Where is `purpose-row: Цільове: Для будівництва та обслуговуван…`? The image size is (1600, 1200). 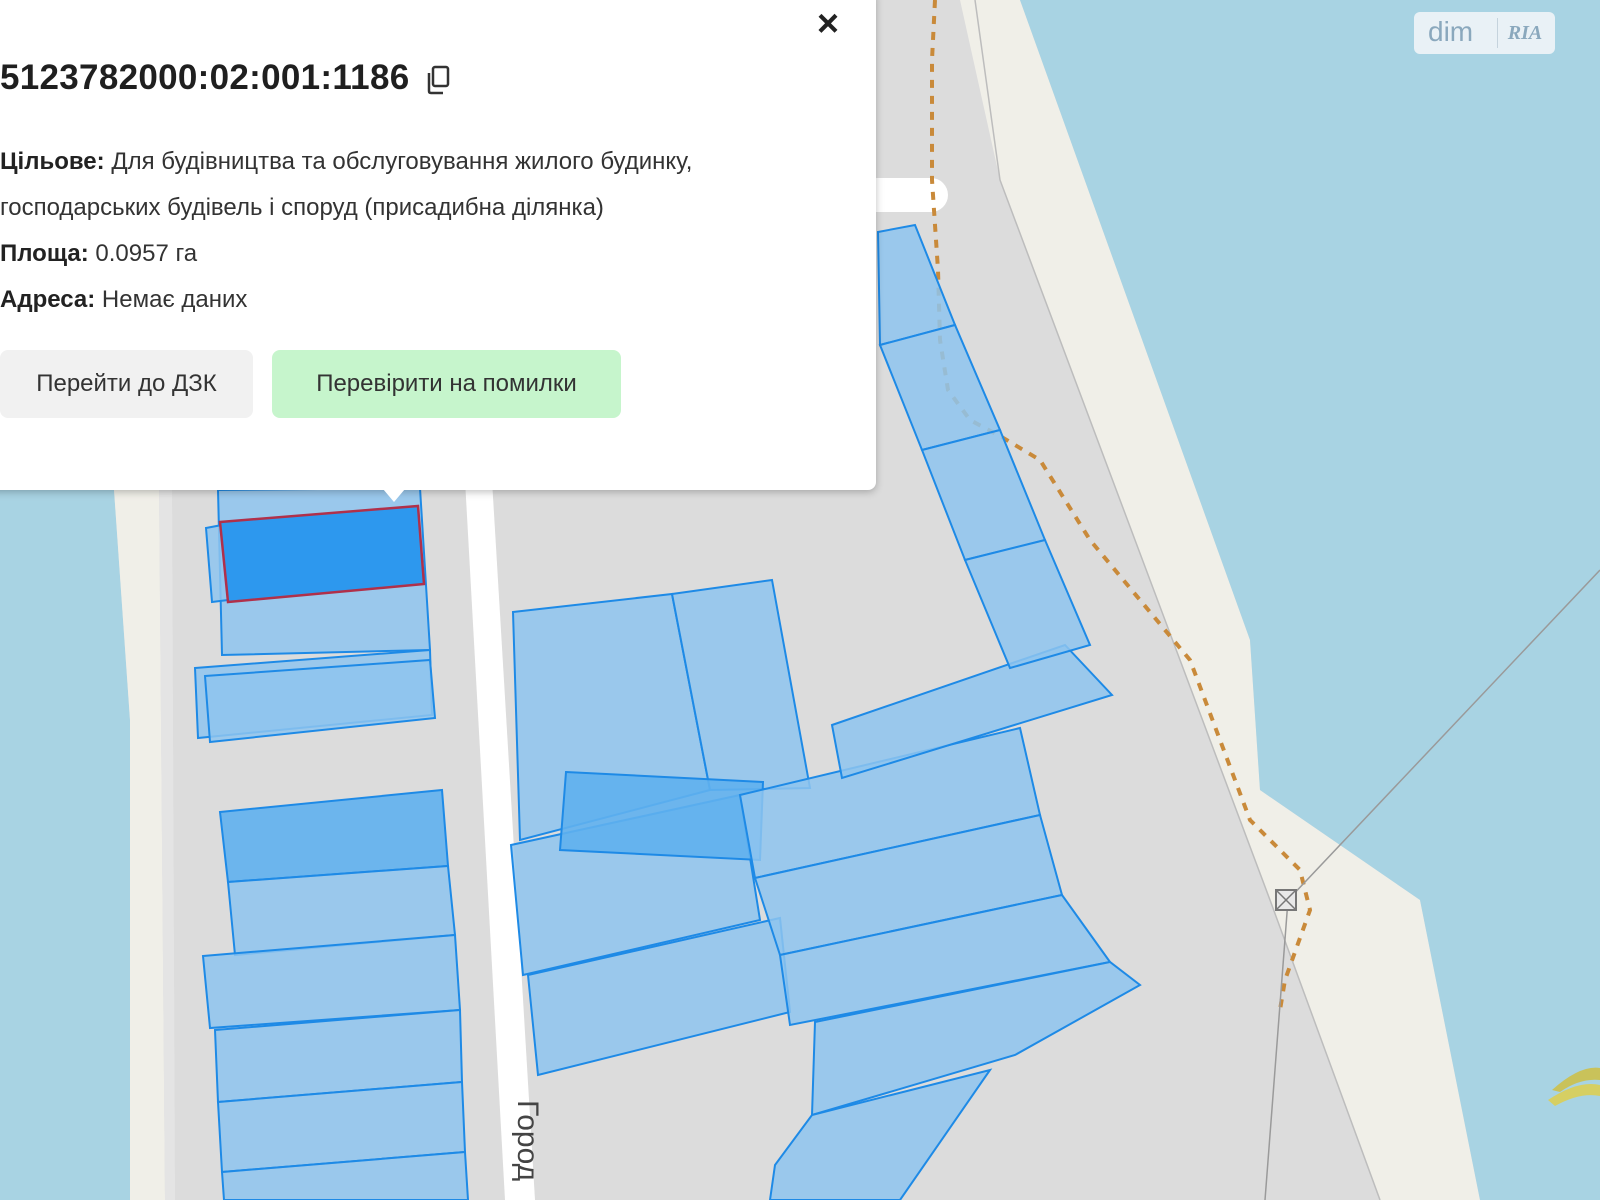 purpose-row: Цільове: Для будівництва та обслуговуван… is located at coordinates (346, 162).